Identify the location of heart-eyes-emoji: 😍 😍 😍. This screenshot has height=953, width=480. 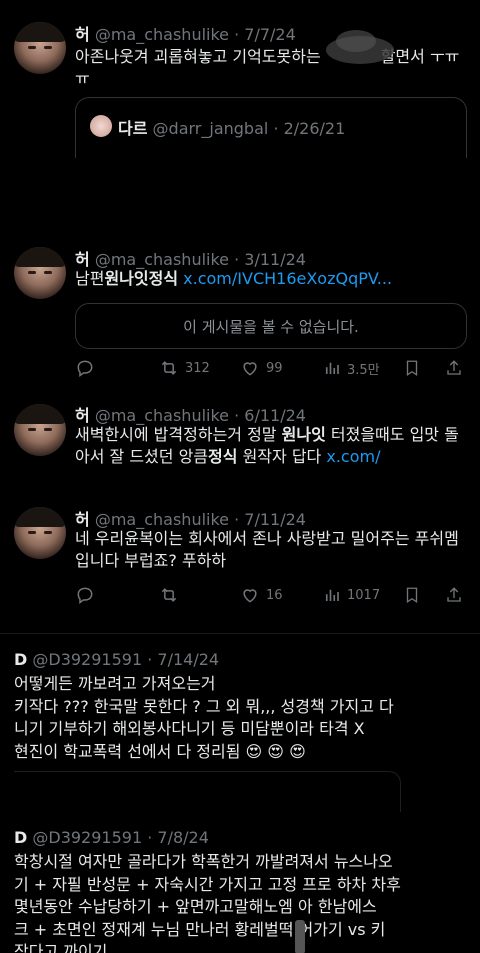
(275, 751).